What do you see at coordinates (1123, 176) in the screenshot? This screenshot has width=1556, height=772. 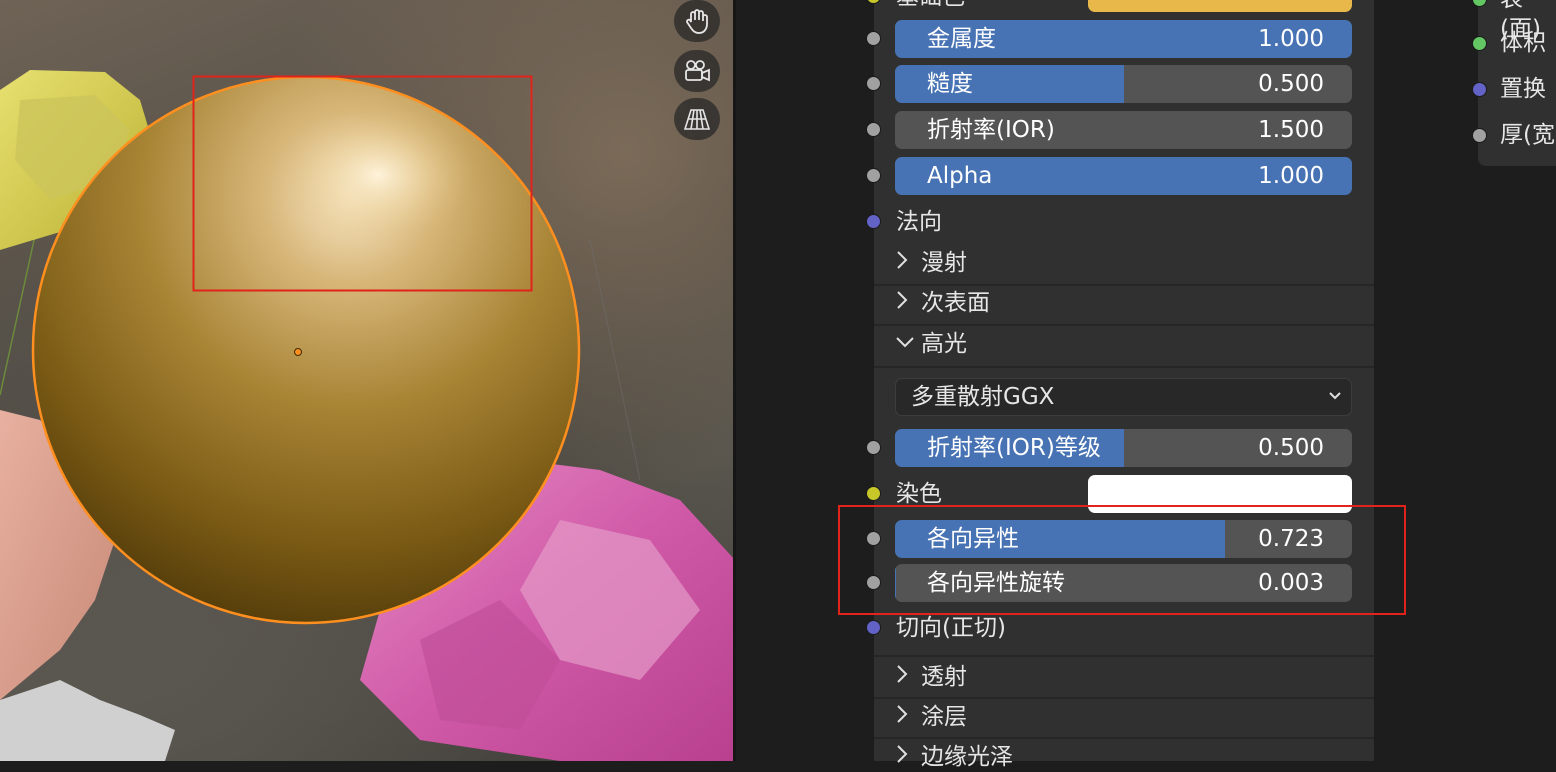 I see `alpha-slider: Alpha 1.000` at bounding box center [1123, 176].